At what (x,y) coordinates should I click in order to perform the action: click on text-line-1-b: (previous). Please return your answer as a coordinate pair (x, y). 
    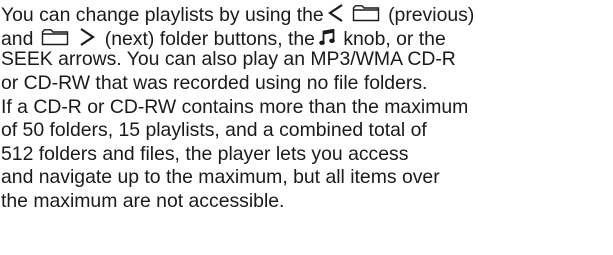
    Looking at the image, I should click on (431, 15).